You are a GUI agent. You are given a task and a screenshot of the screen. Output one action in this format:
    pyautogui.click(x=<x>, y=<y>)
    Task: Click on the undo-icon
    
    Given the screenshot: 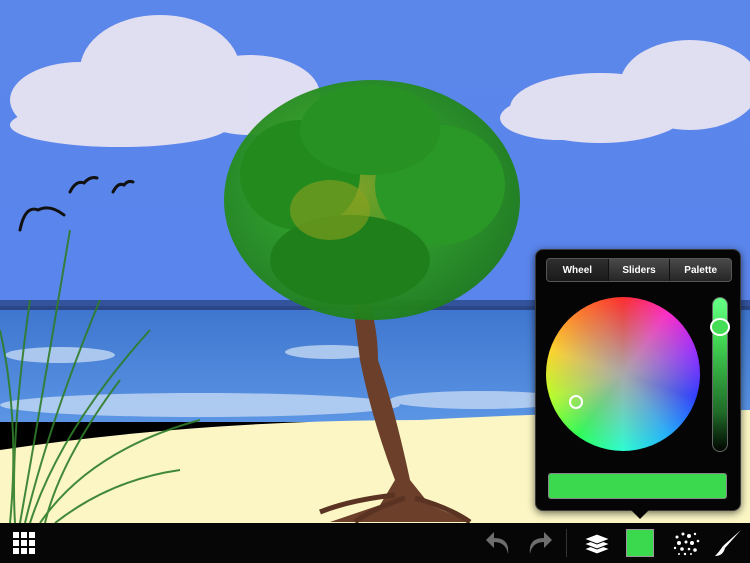 What is the action you would take?
    pyautogui.click(x=497, y=543)
    